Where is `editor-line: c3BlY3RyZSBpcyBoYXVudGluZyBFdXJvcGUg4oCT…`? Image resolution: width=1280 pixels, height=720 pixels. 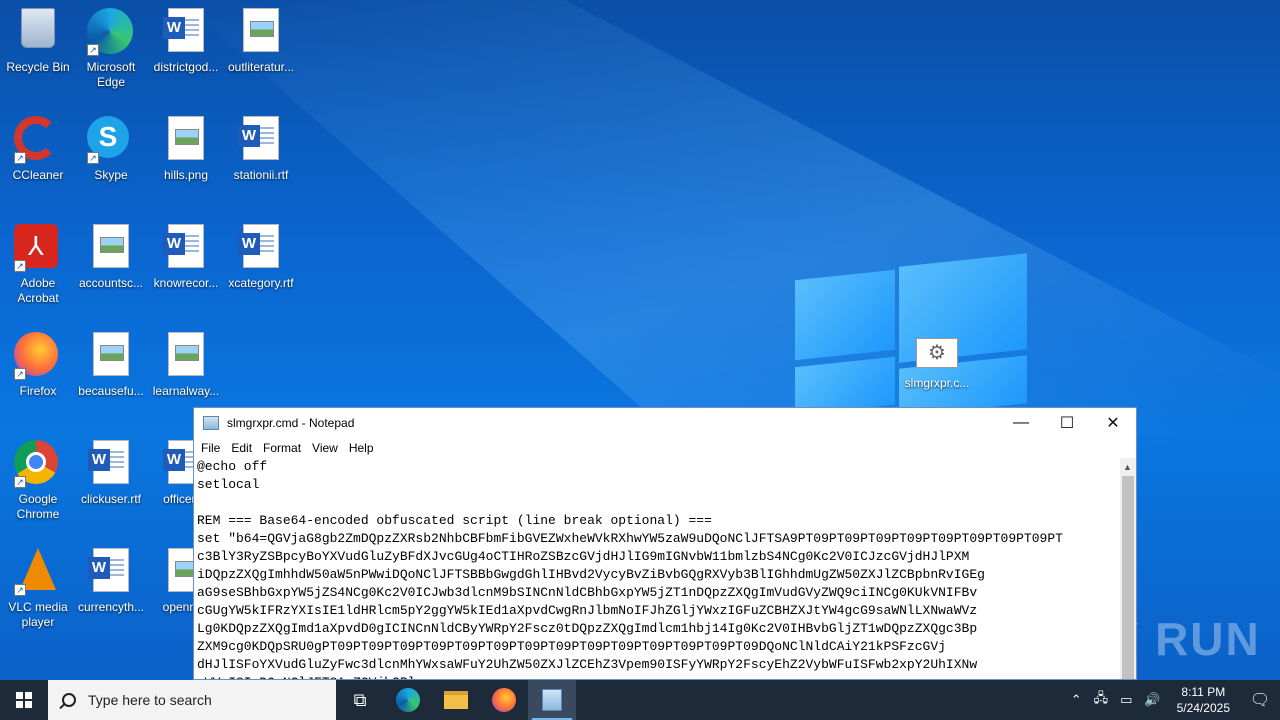
editor-line: c3BlY3RyZSBpcyBoYXVudGluZyBFdXJvcGUg4oCT… is located at coordinates (583, 556).